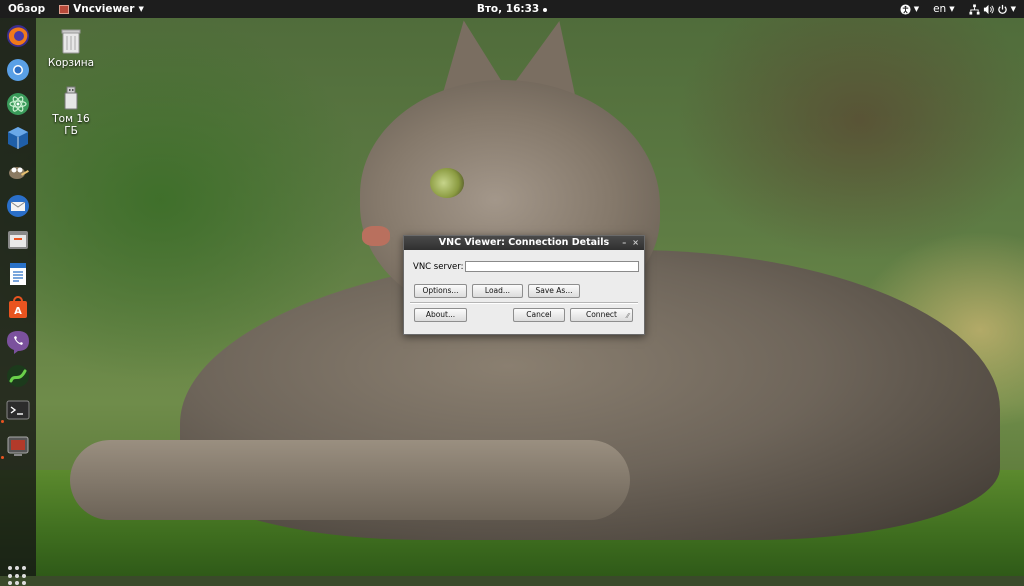 Image resolution: width=1024 pixels, height=586 pixels. Describe the element at coordinates (508, 9) in the screenshot. I see `clock-label: Вто, 16:33` at that location.